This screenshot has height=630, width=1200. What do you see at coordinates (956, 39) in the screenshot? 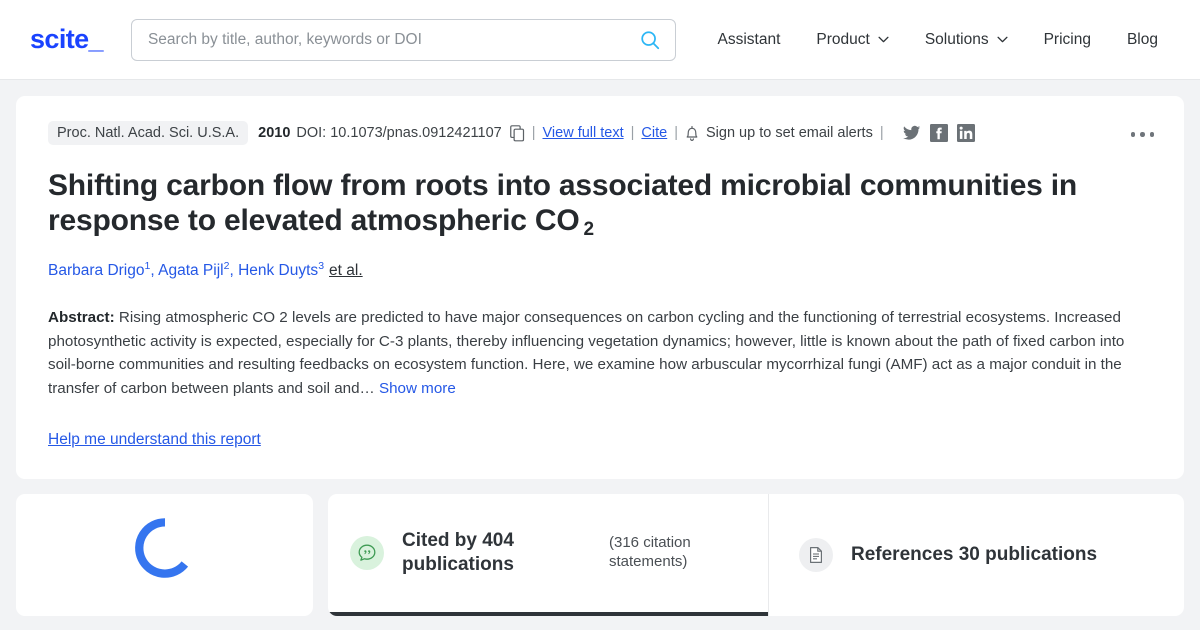
I see `nav-label: Solutions` at bounding box center [956, 39].